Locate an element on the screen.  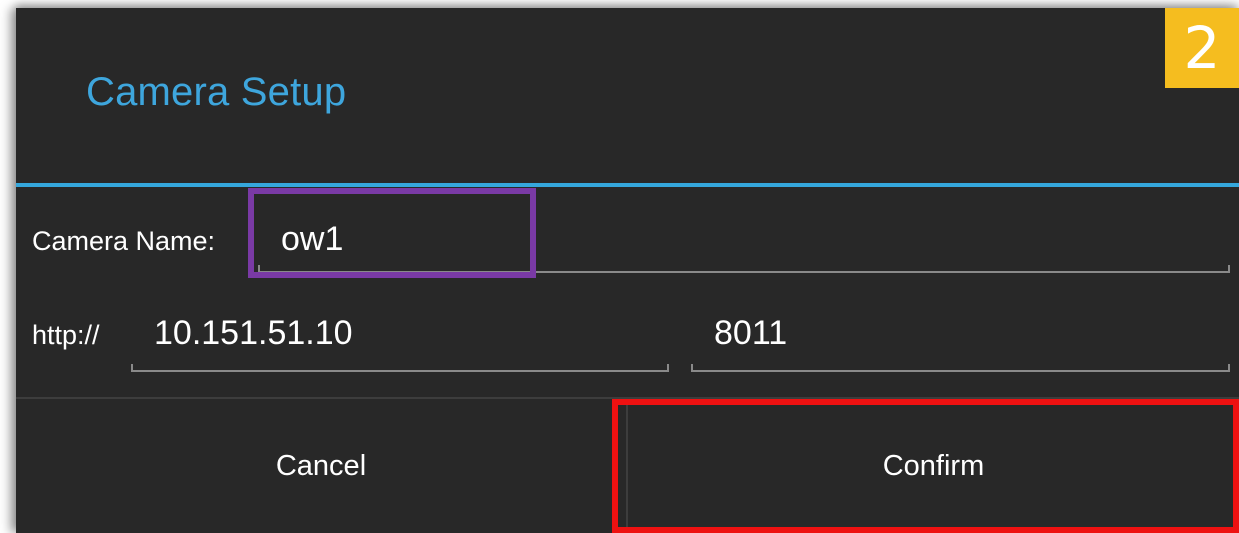
step-number-badge: 2 is located at coordinates (1202, 48).